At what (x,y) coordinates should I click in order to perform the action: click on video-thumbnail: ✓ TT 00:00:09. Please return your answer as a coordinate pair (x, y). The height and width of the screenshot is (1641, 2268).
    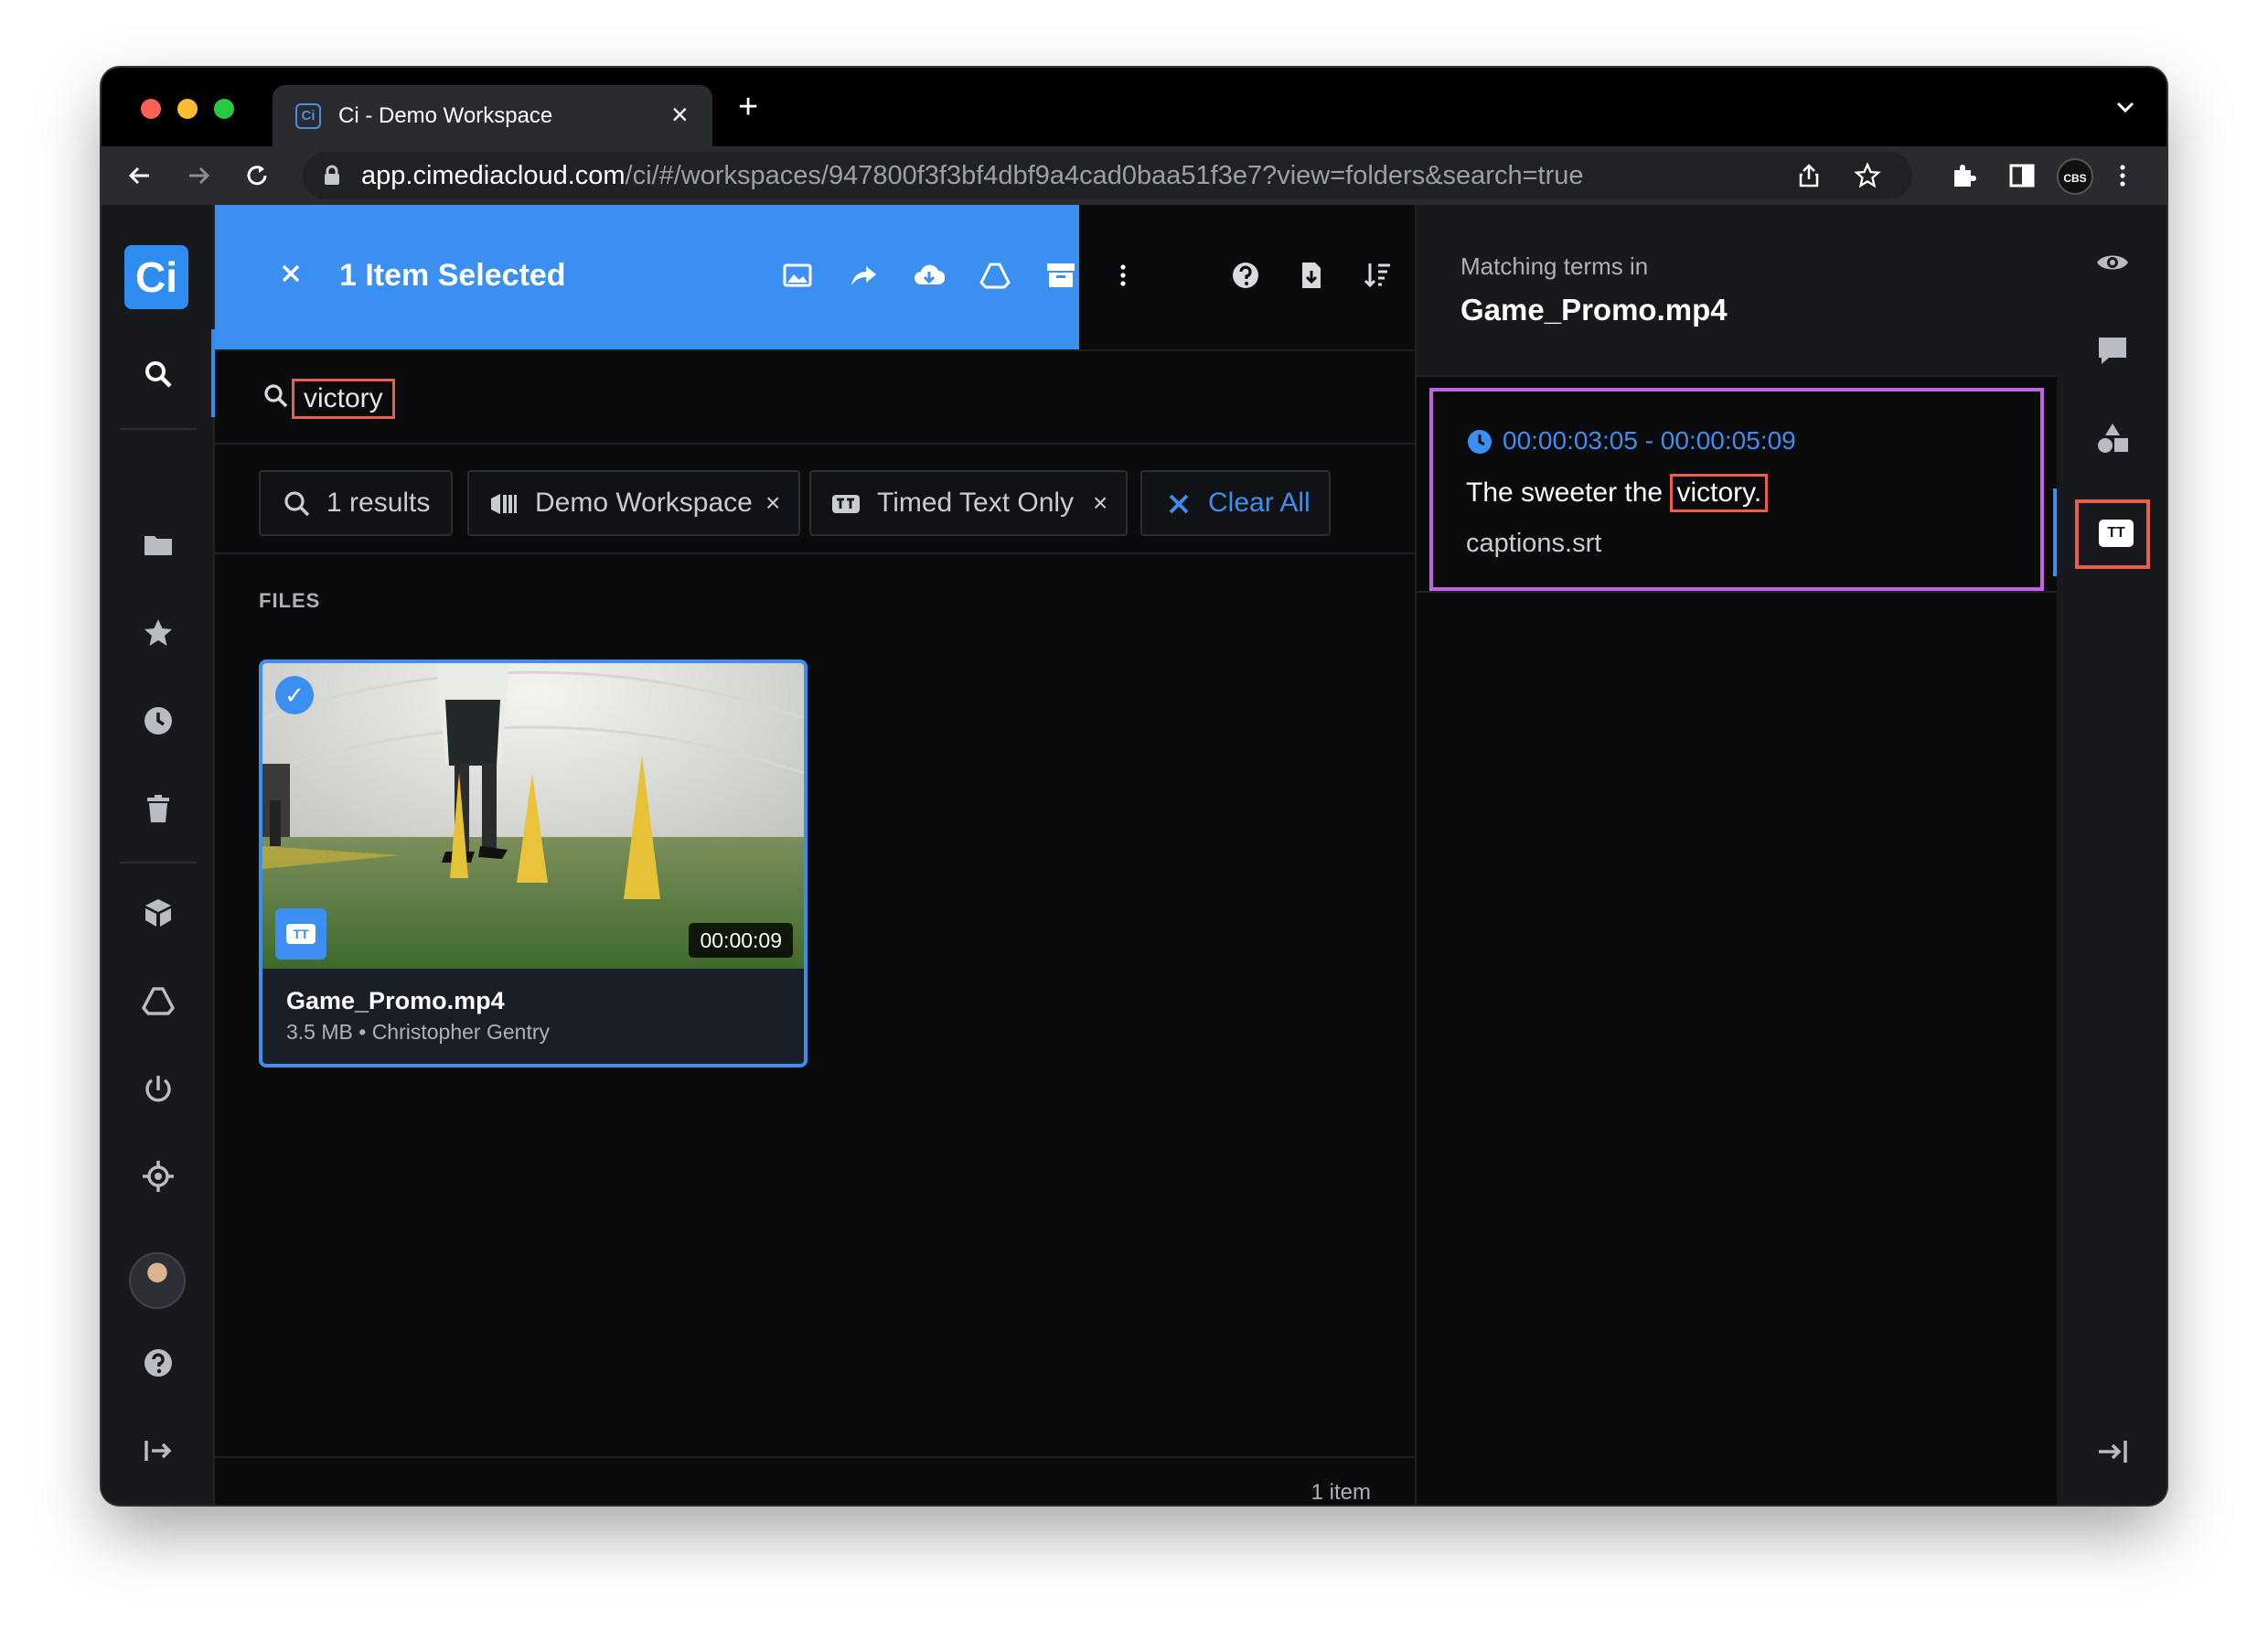
    Looking at the image, I should click on (533, 816).